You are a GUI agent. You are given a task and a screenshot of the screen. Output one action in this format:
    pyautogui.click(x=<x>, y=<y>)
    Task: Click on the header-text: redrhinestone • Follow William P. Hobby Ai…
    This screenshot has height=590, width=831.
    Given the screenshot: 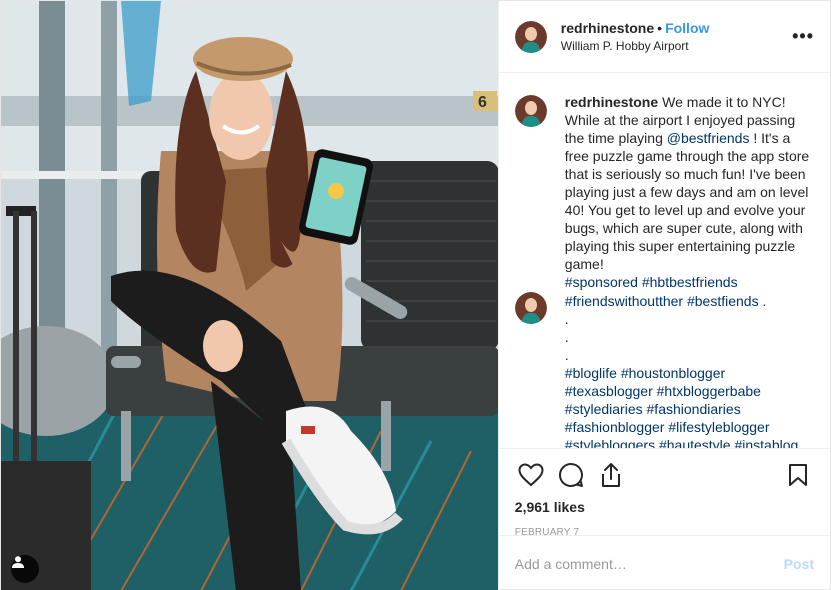 What is the action you would take?
    pyautogui.click(x=676, y=37)
    